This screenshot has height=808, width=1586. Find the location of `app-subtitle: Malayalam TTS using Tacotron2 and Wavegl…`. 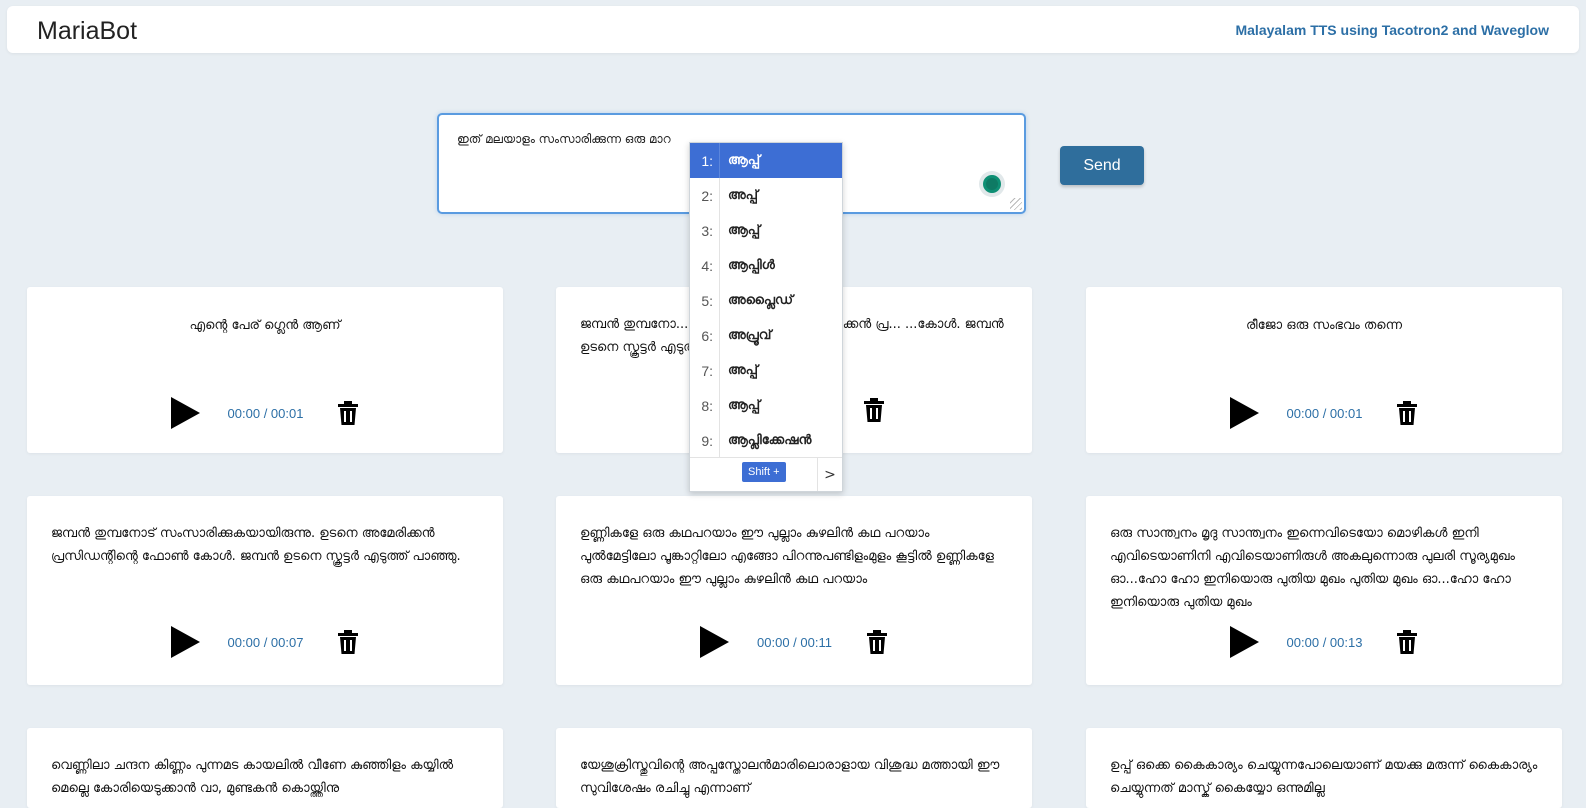

app-subtitle: Malayalam TTS using Tacotron2 and Wavegl… is located at coordinates (1392, 30).